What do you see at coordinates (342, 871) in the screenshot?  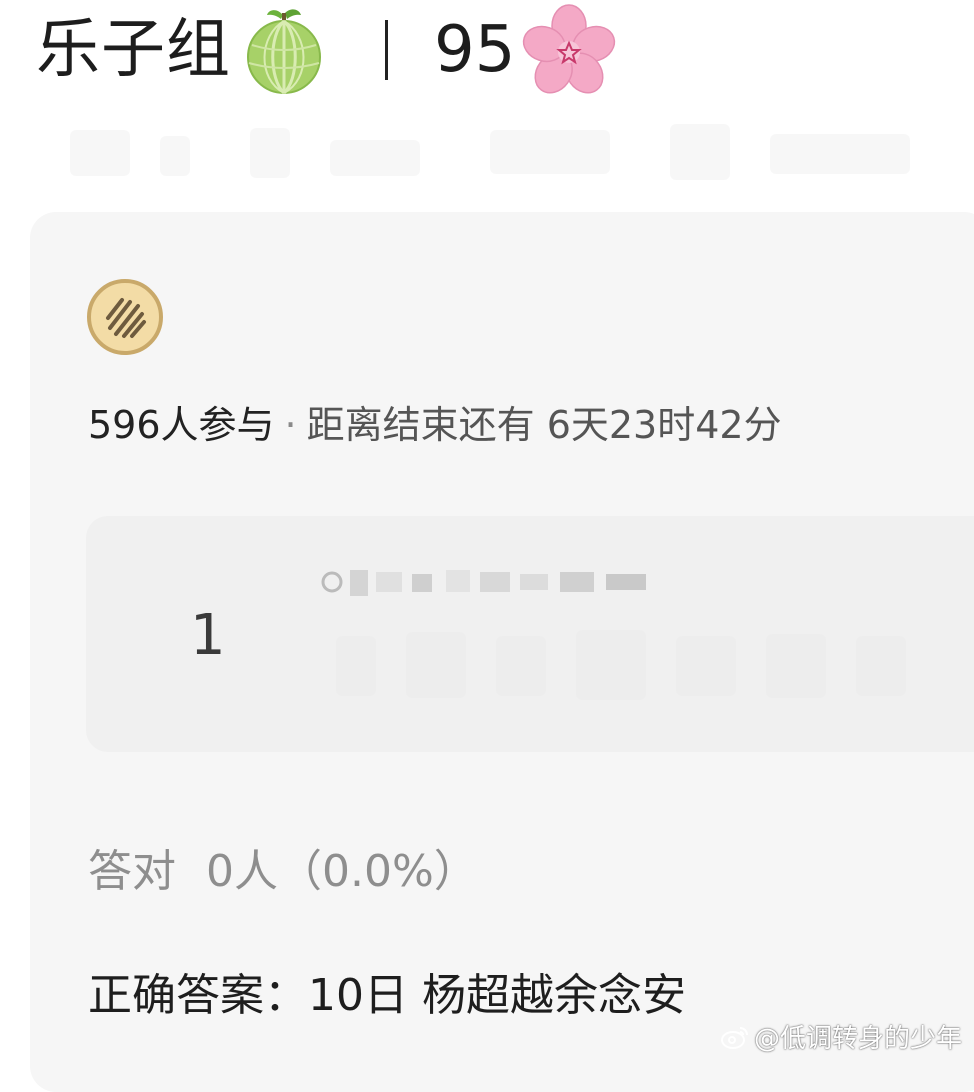 I see `correct-rate-value: 0人（0.0%）` at bounding box center [342, 871].